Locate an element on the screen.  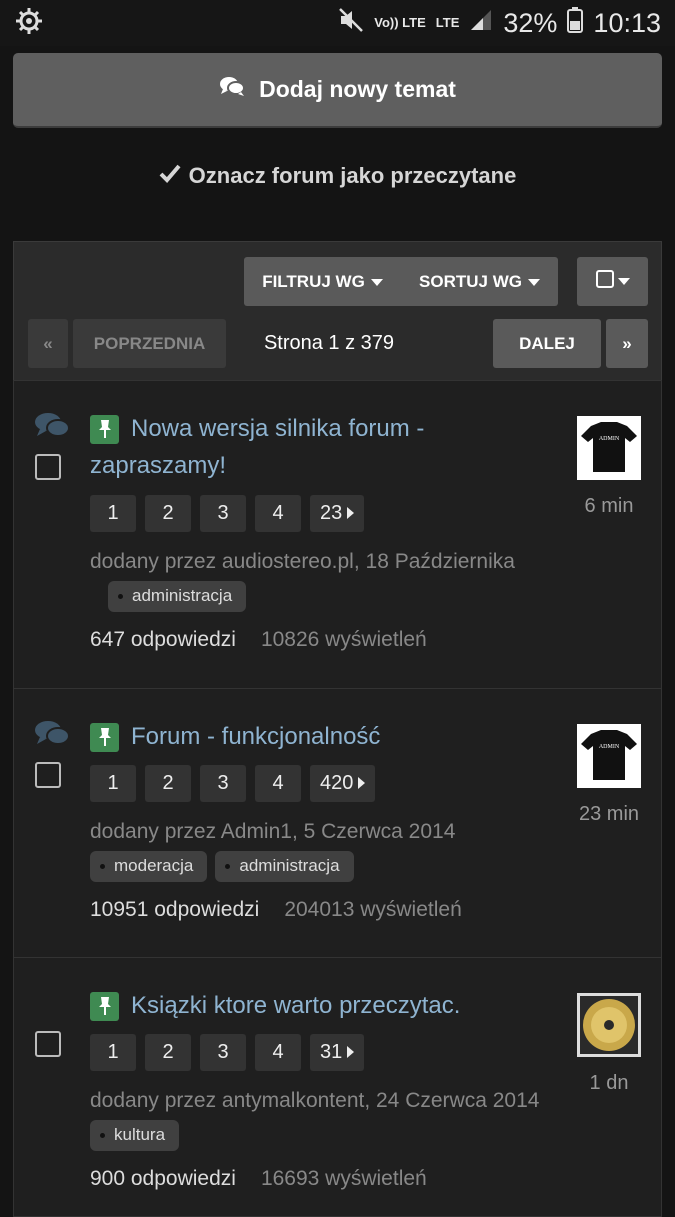
reply-count: 647 odpowiedzi is located at coordinates (163, 639).